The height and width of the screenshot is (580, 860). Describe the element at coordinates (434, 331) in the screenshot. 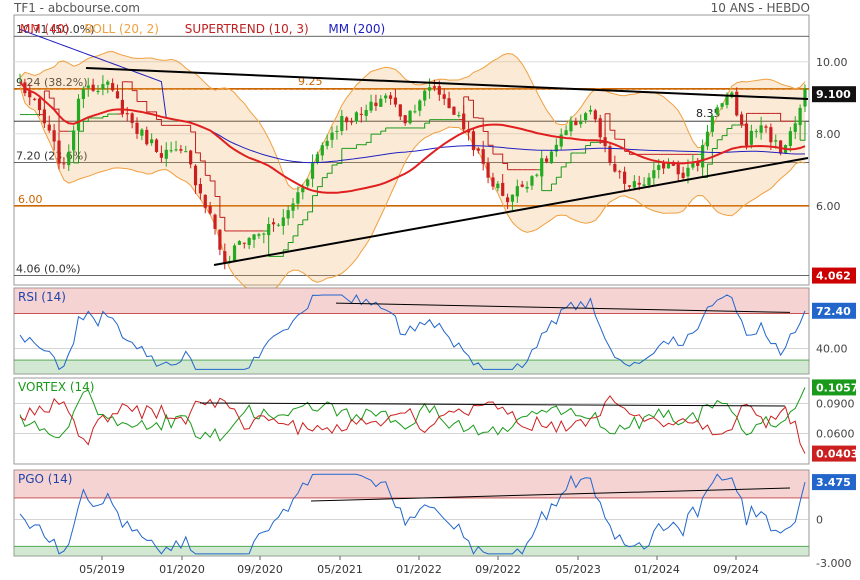

I see `indicator-panel-rsi: 40.00 RSI (14) 72.40` at that location.